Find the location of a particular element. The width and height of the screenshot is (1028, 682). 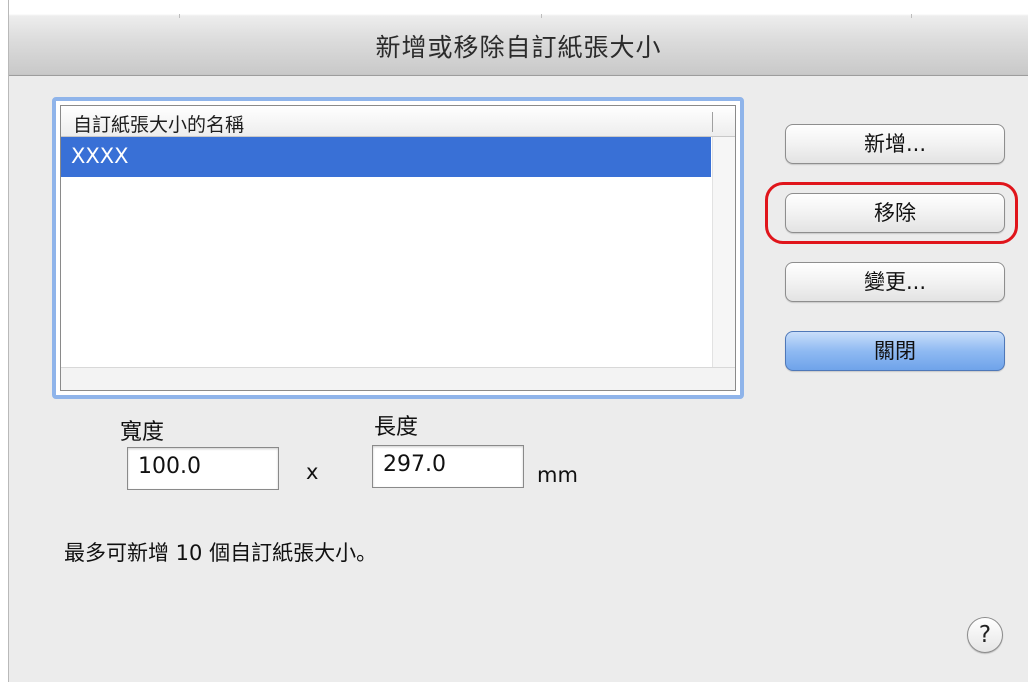

list-item-label: XXXX is located at coordinates (100, 156).